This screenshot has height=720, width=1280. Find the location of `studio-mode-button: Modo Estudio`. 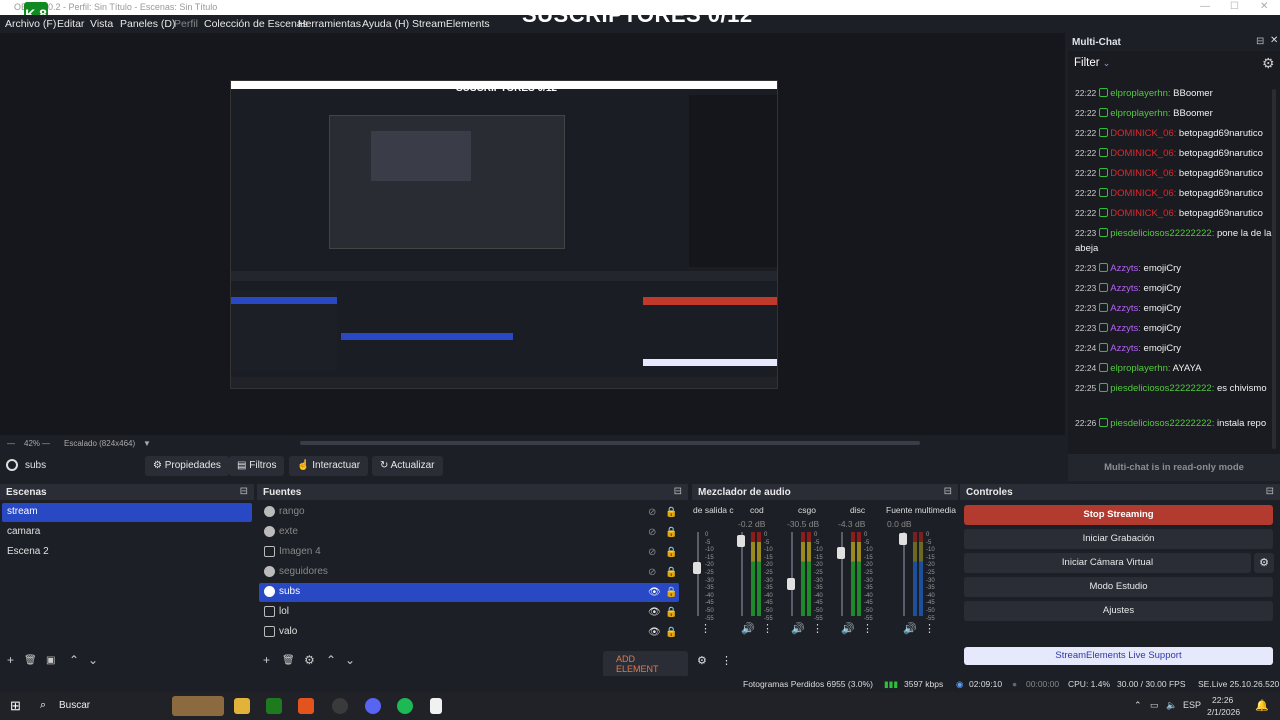

studio-mode-button: Modo Estudio is located at coordinates (1118, 587).